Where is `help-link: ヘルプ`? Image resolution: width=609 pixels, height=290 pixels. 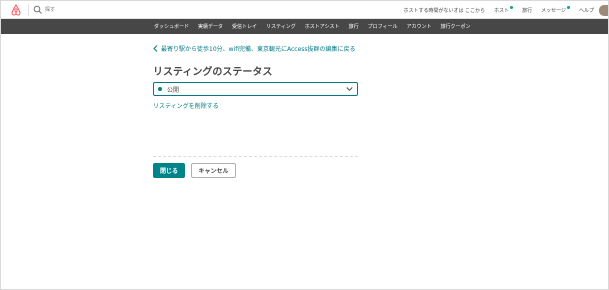 help-link: ヘルプ is located at coordinates (586, 10).